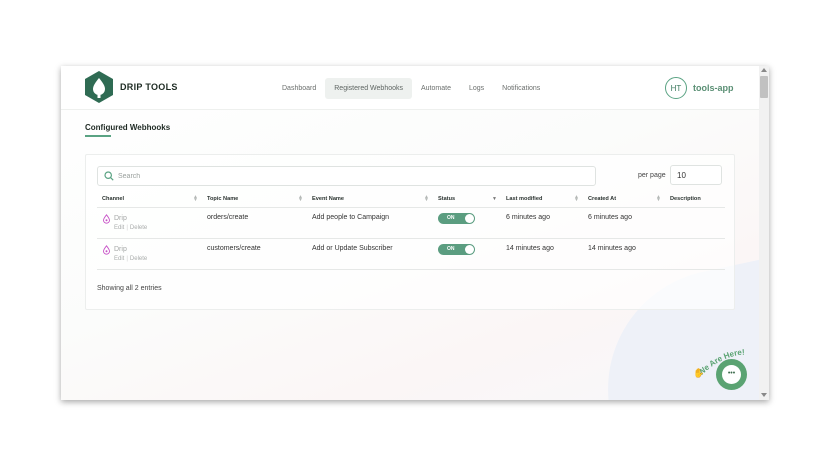 This screenshot has width=828, height=466. Describe the element at coordinates (713, 88) in the screenshot. I see `app-name: tools-app` at that location.